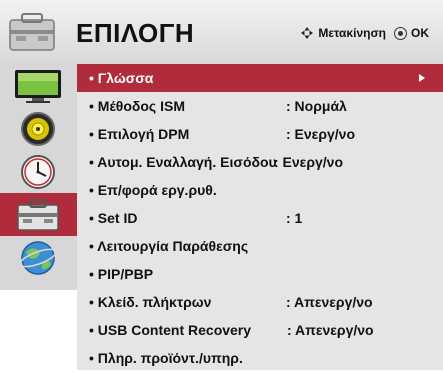  I want to click on category-sidebar, so click(39, 177).